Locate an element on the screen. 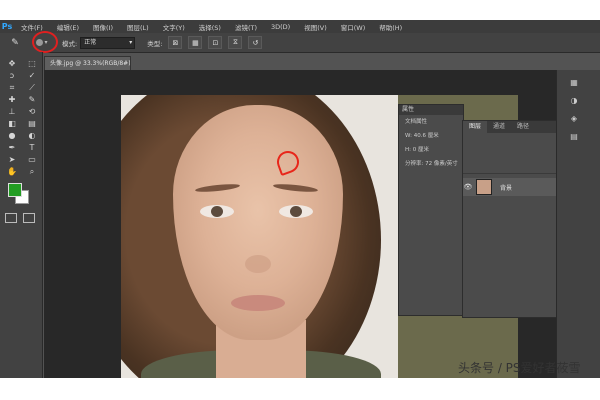 The width and height of the screenshot is (600, 400). menu-filter: 滤镜(T) is located at coordinates (246, 27).